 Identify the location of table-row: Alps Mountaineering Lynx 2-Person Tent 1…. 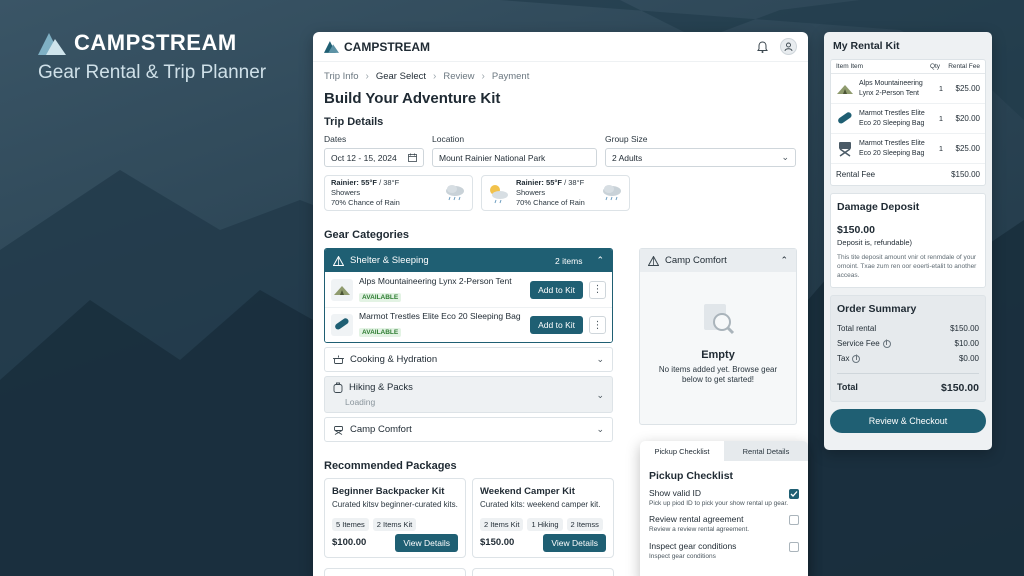
(908, 89).